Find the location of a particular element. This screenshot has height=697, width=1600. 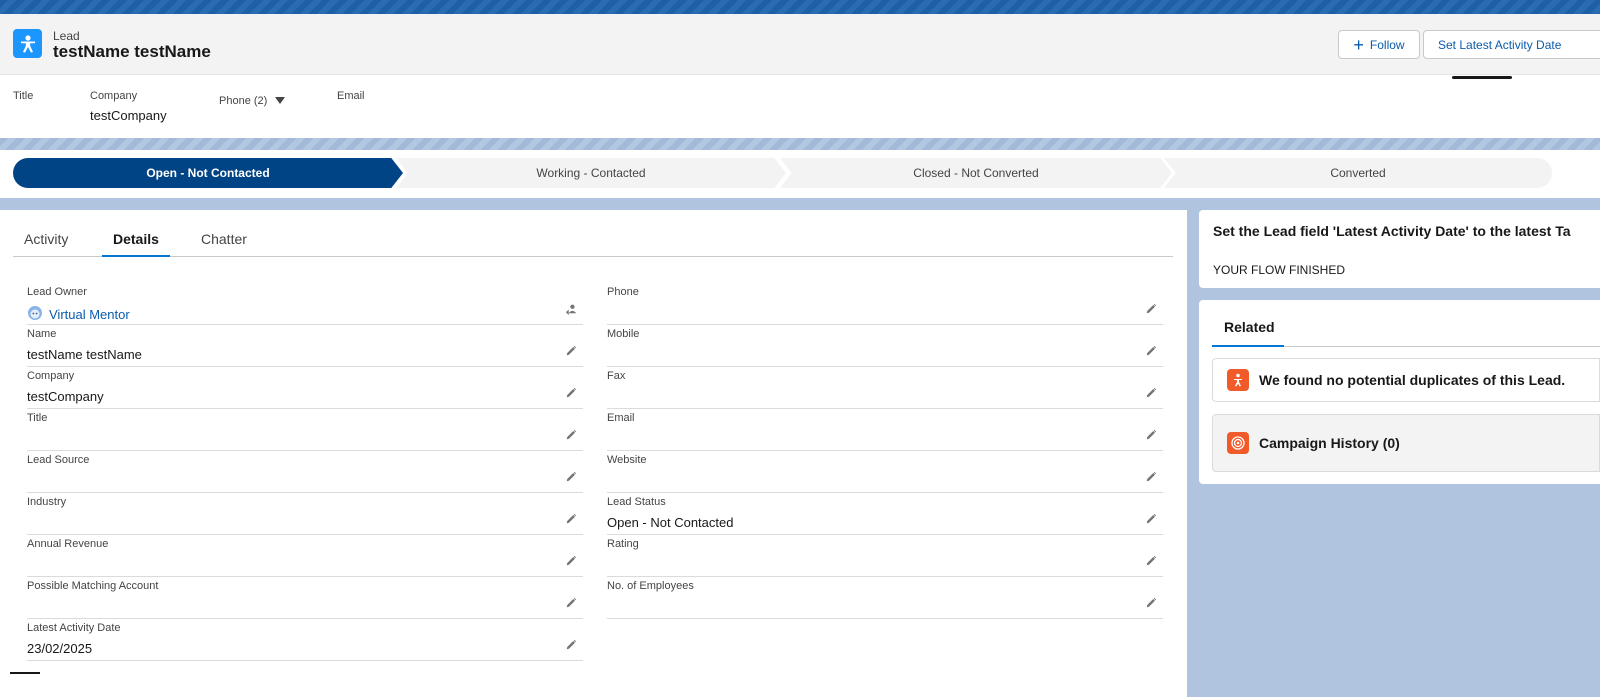

header-field-label: Email is located at coordinates (351, 96).